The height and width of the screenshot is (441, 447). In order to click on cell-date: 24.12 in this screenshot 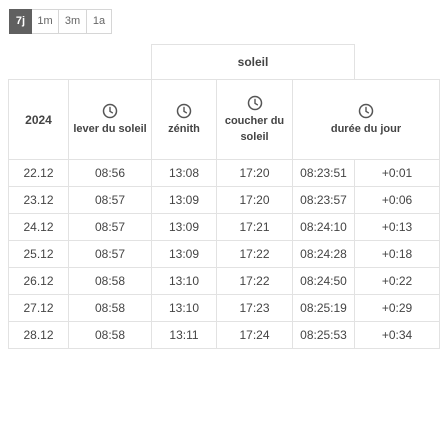, I will do `click(38, 227)`.